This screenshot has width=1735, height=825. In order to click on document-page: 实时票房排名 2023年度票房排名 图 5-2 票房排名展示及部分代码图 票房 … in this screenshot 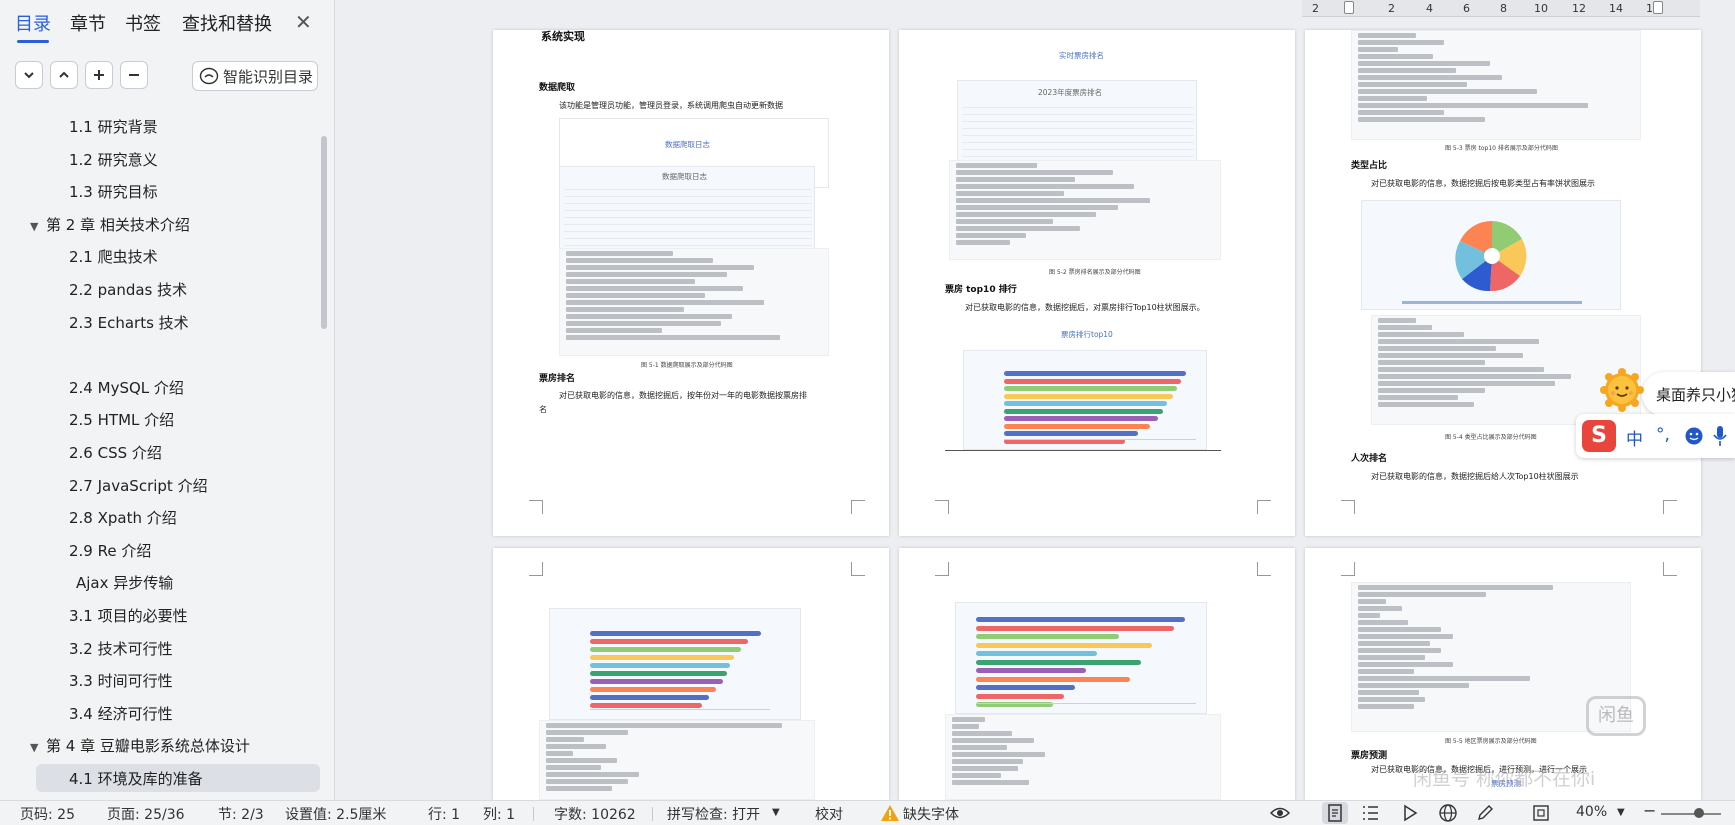, I will do `click(1097, 283)`.